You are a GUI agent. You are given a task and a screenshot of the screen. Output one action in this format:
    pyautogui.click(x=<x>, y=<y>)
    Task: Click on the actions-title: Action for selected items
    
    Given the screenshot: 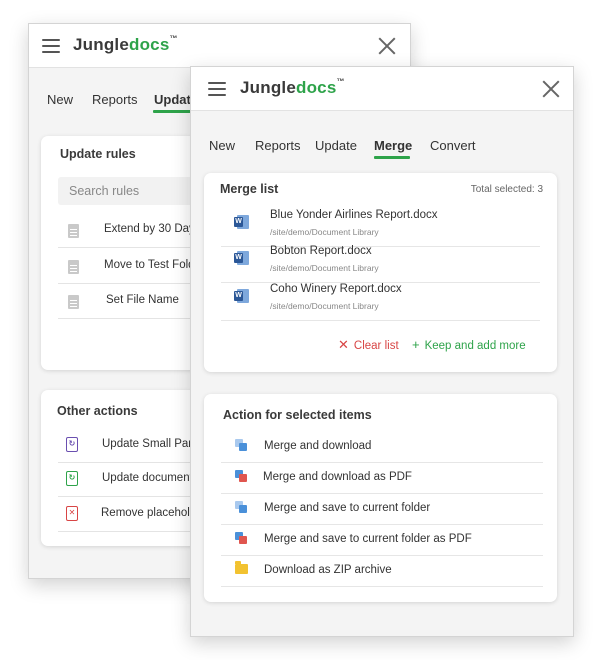 What is the action you would take?
    pyautogui.click(x=297, y=415)
    